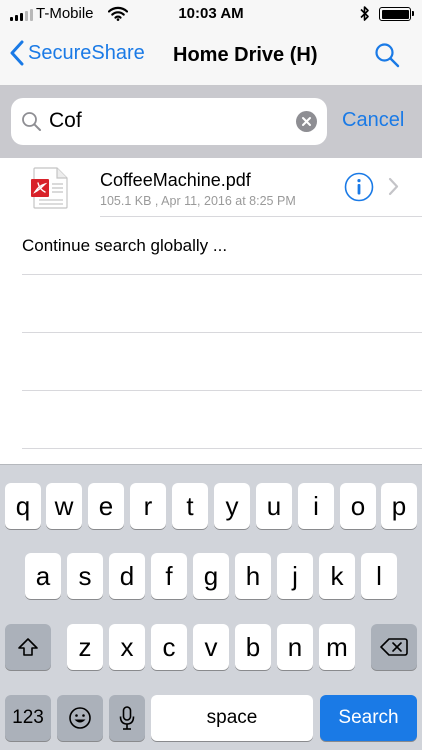 This screenshot has height=750, width=422. Describe the element at coordinates (253, 576) in the screenshot. I see `key-h: h` at that location.